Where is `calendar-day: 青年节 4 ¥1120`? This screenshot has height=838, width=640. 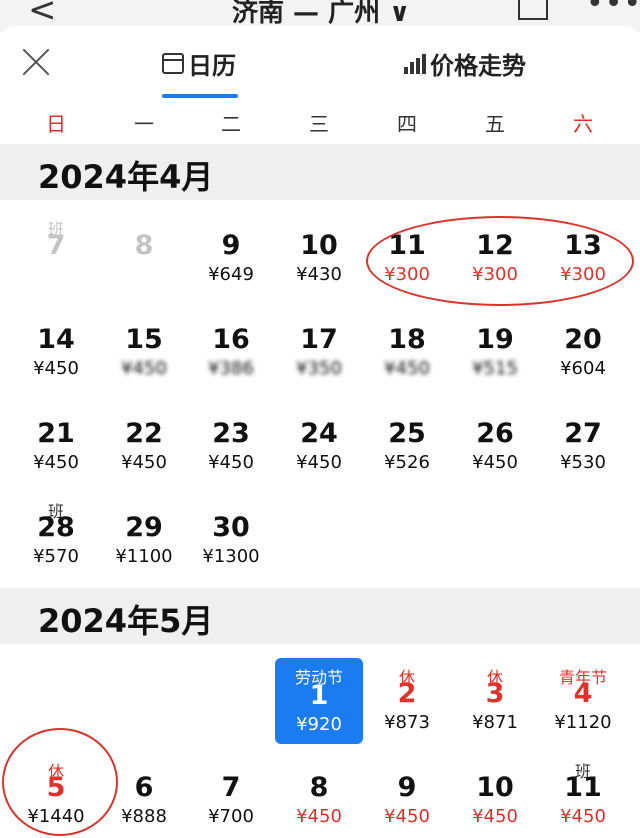
calendar-day: 青年节 4 ¥1120 is located at coordinates (583, 704).